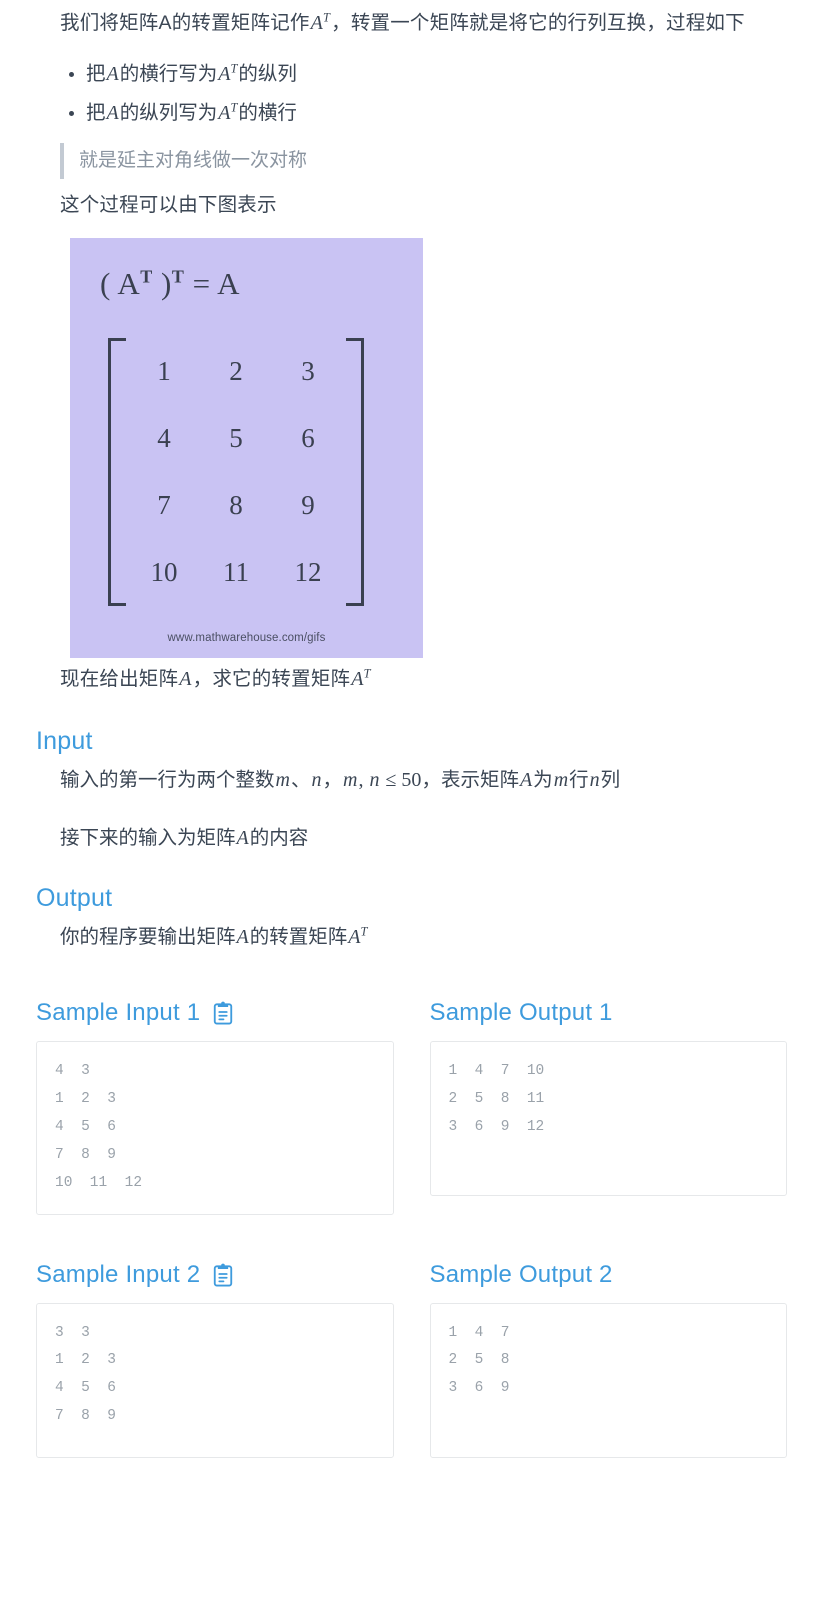 Image resolution: width=823 pixels, height=1622 pixels. What do you see at coordinates (118, 1274) in the screenshot?
I see `sample-input-2-label: Sample Input 2` at bounding box center [118, 1274].